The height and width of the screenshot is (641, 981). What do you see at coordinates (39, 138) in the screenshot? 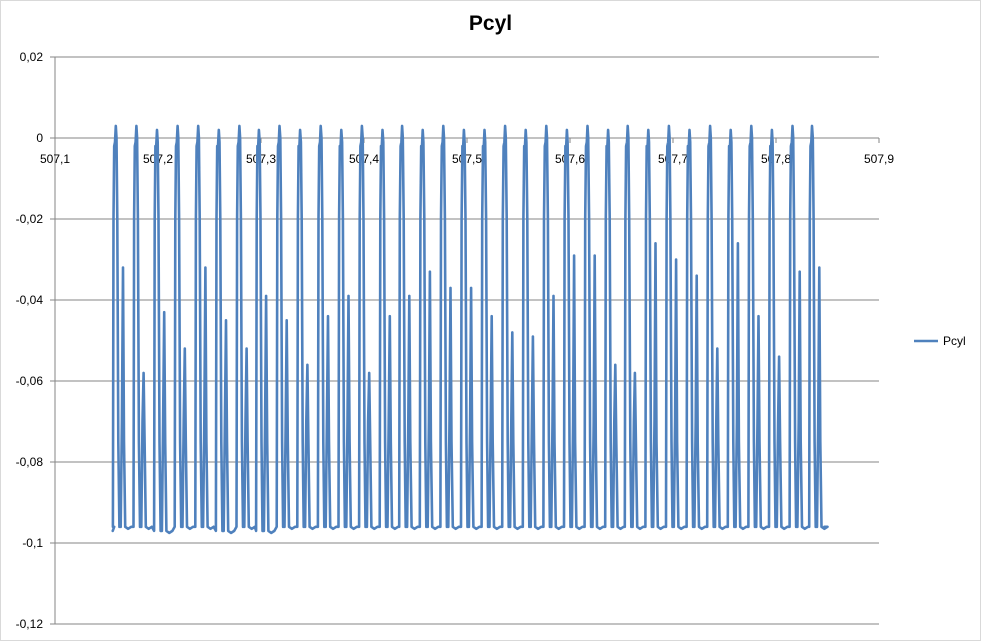
I see `y-tick-label: 0` at bounding box center [39, 138].